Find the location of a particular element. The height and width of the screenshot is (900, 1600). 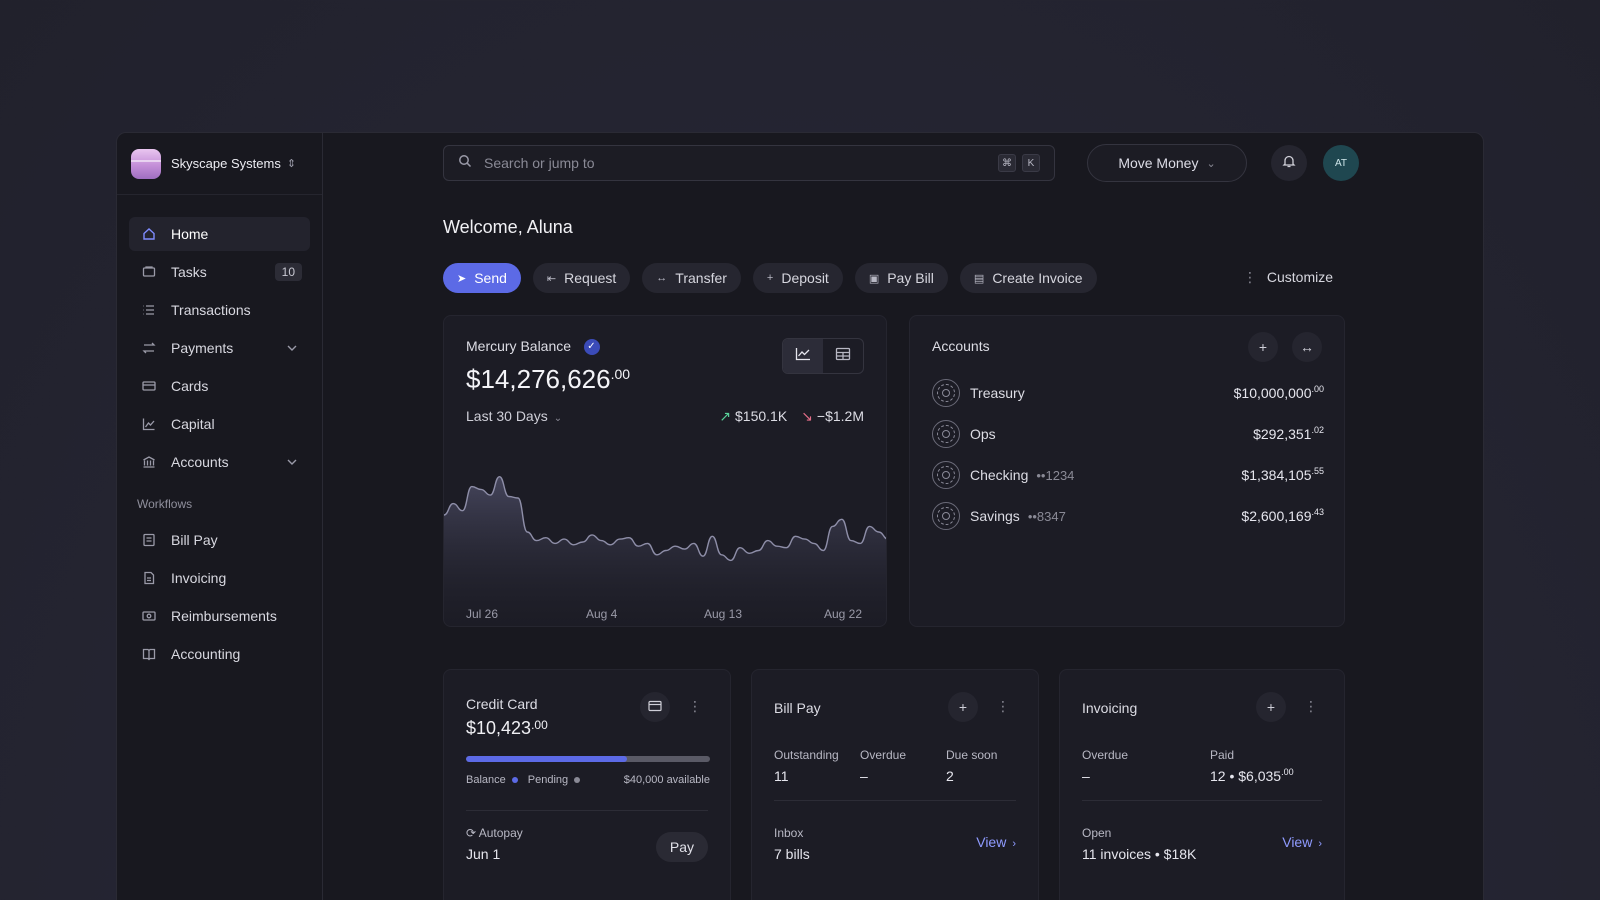

bell-icon is located at coordinates (1289, 163).